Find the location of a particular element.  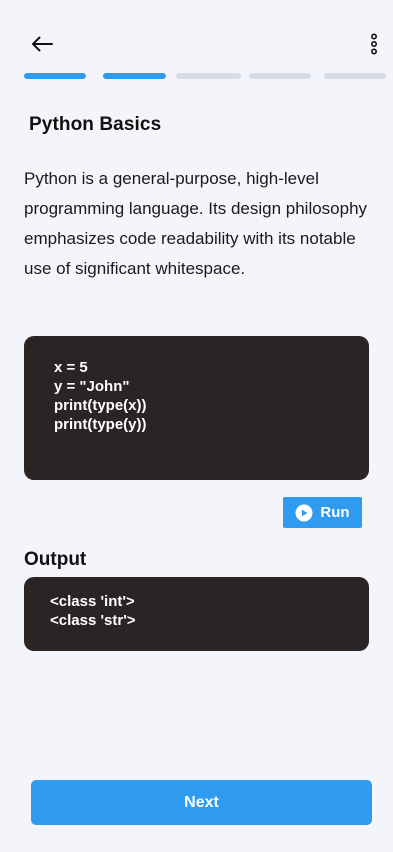

output-console: <class 'int'> <class 'str'> is located at coordinates (196, 614).